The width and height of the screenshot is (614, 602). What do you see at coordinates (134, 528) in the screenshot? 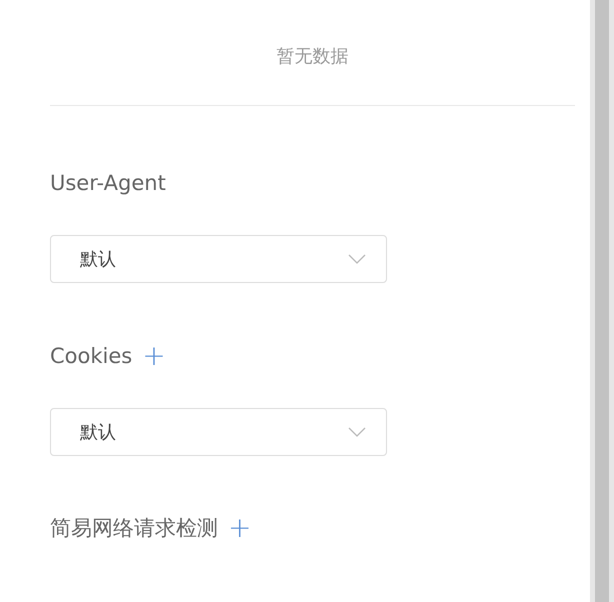
I see `section-label: 简易网络请求检测` at bounding box center [134, 528].